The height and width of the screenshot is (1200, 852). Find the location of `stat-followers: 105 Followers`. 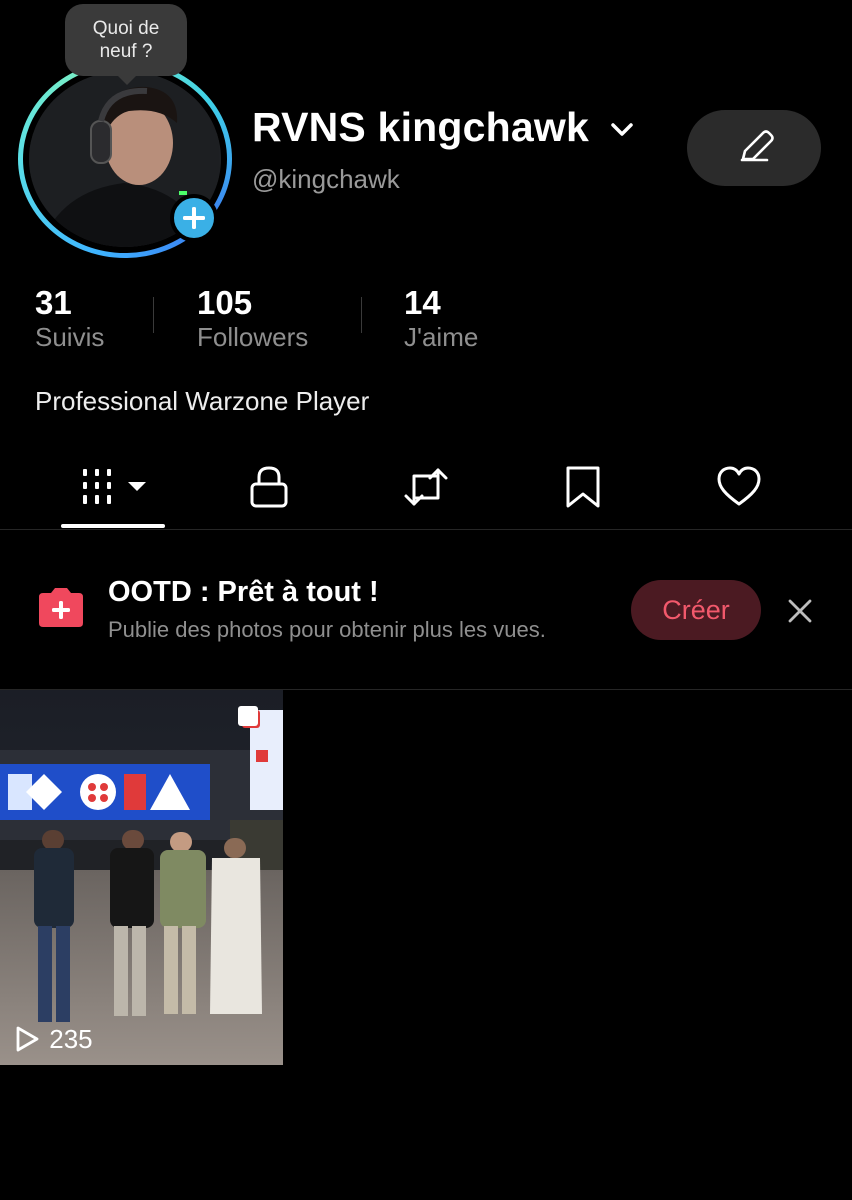

stat-followers: 105 Followers is located at coordinates (252, 318).